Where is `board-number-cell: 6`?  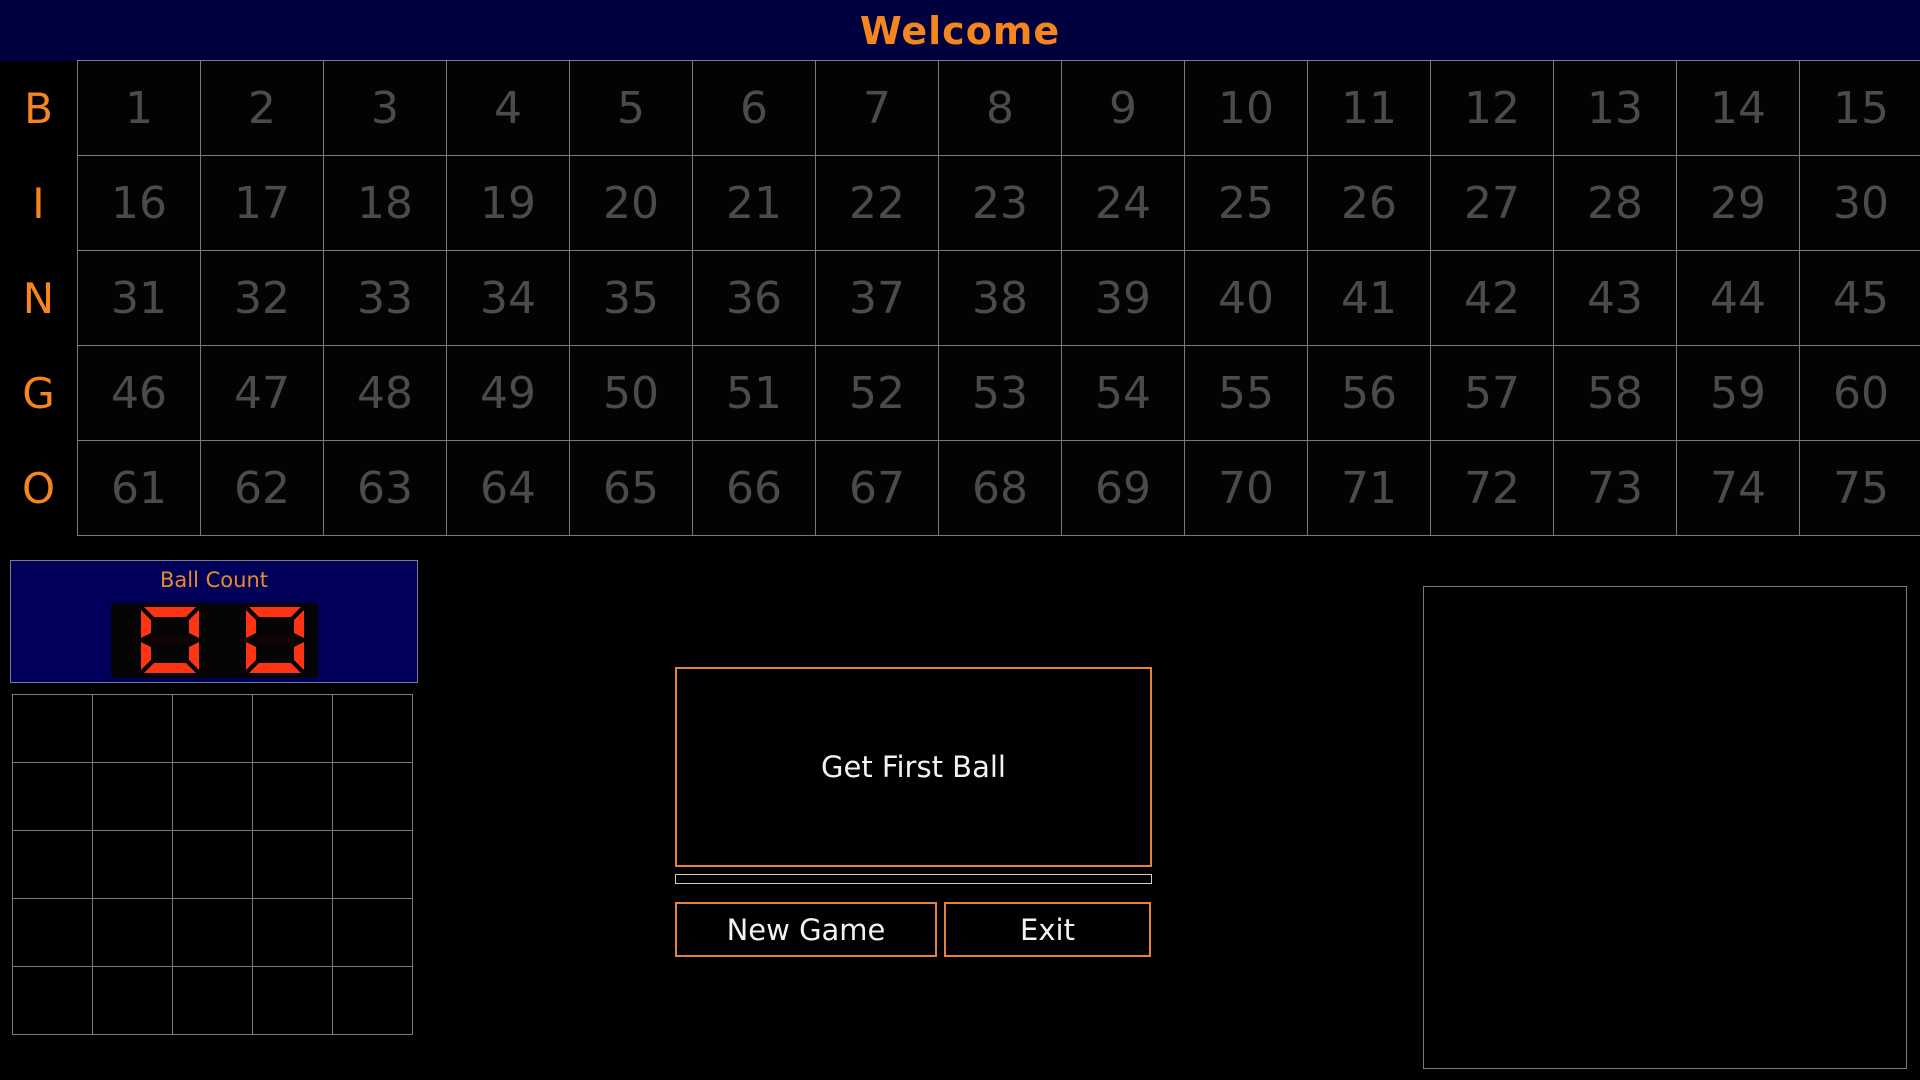
board-number-cell: 6 is located at coordinates (754, 108).